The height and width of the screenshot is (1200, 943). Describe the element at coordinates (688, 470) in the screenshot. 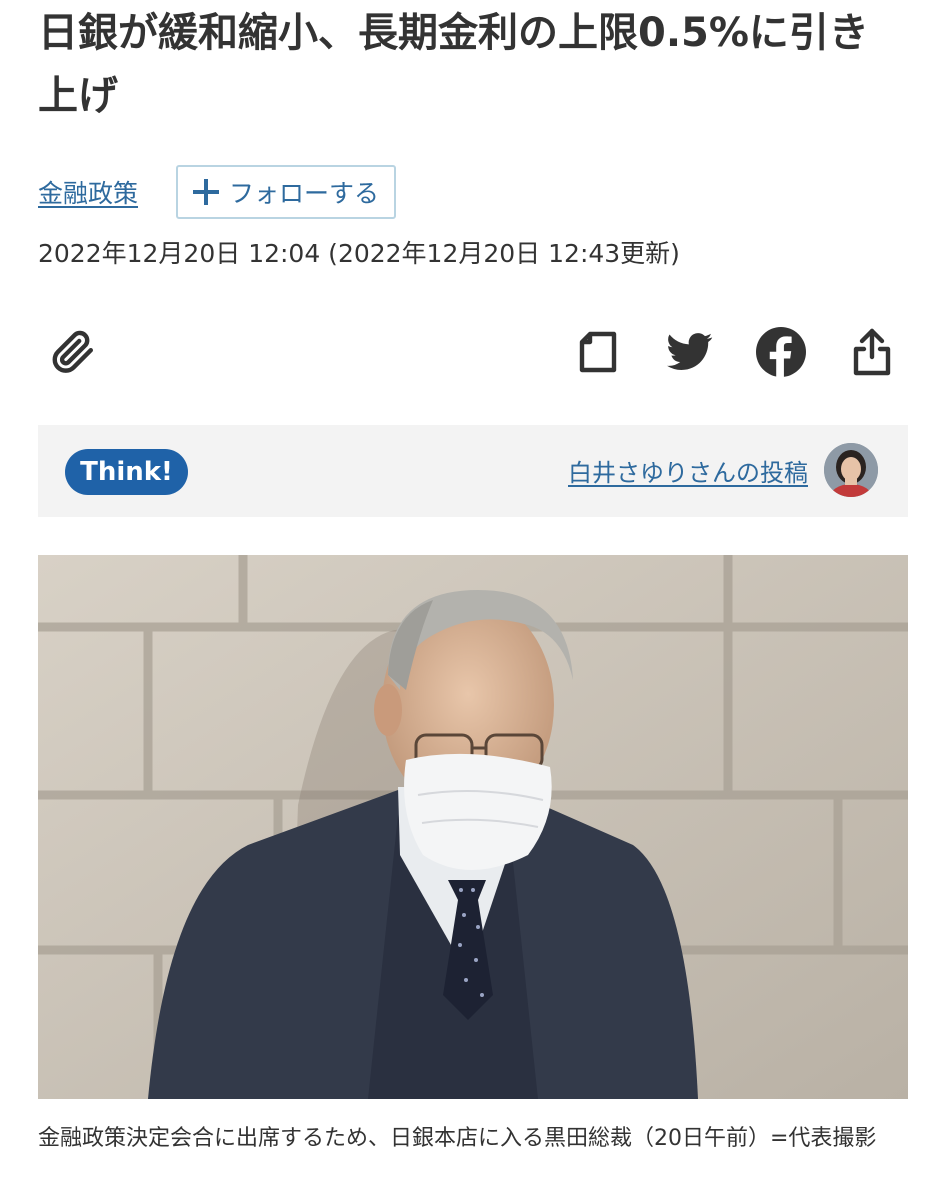

I see `think-author-link: 白井さゆりさんの投稿` at that location.